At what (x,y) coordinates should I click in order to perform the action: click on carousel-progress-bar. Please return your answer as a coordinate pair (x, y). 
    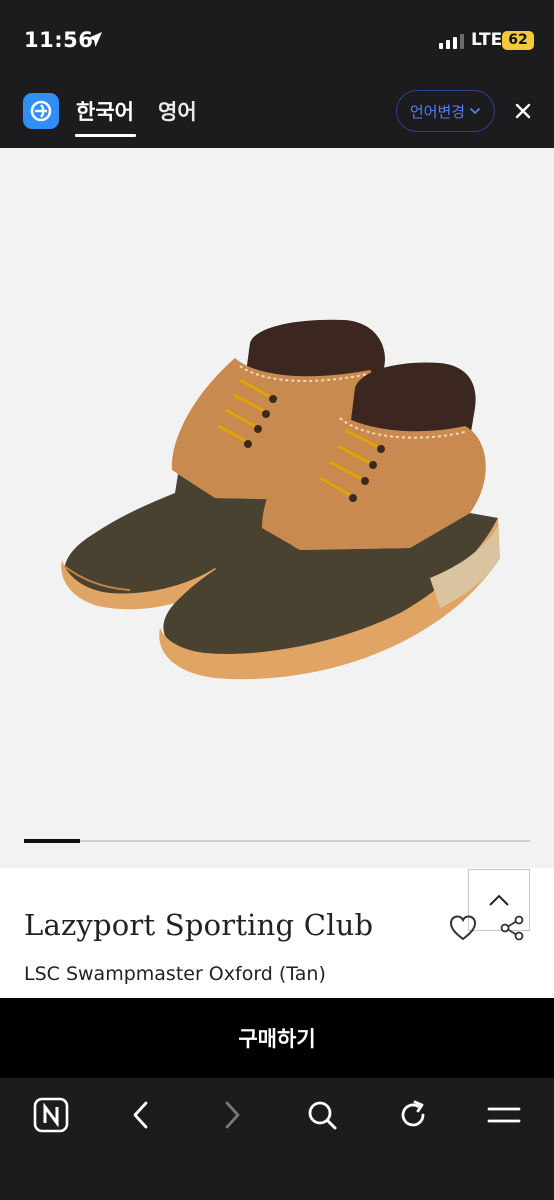
    Looking at the image, I should click on (277, 841).